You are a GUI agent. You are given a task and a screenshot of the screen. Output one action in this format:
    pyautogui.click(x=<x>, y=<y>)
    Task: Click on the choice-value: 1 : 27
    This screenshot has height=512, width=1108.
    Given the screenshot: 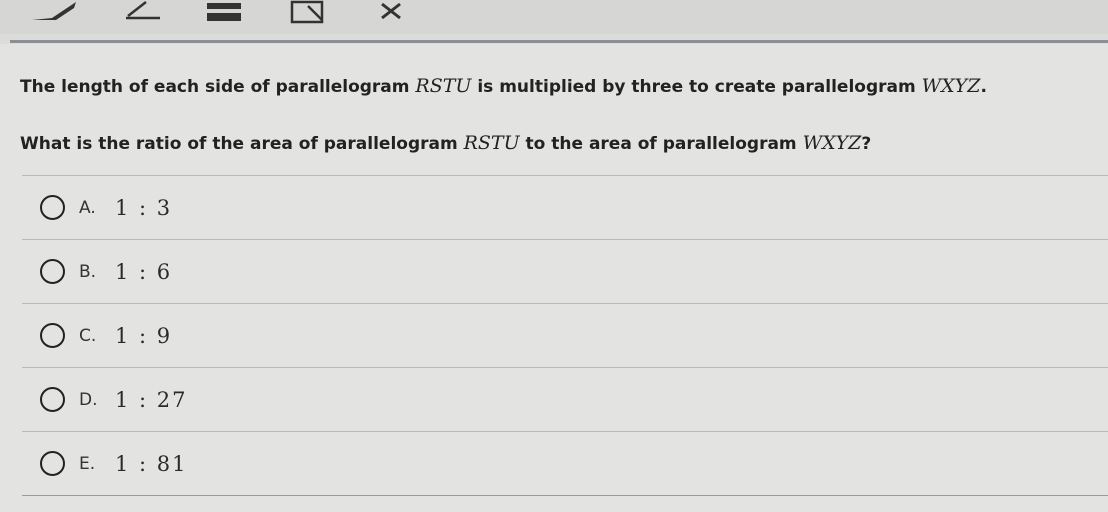 What is the action you would take?
    pyautogui.click(x=151, y=399)
    